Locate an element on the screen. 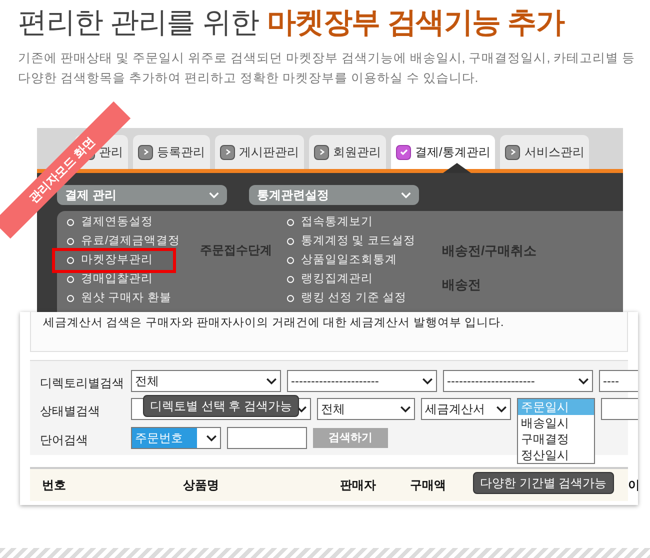 The height and width of the screenshot is (558, 650). check-icon is located at coordinates (403, 152).